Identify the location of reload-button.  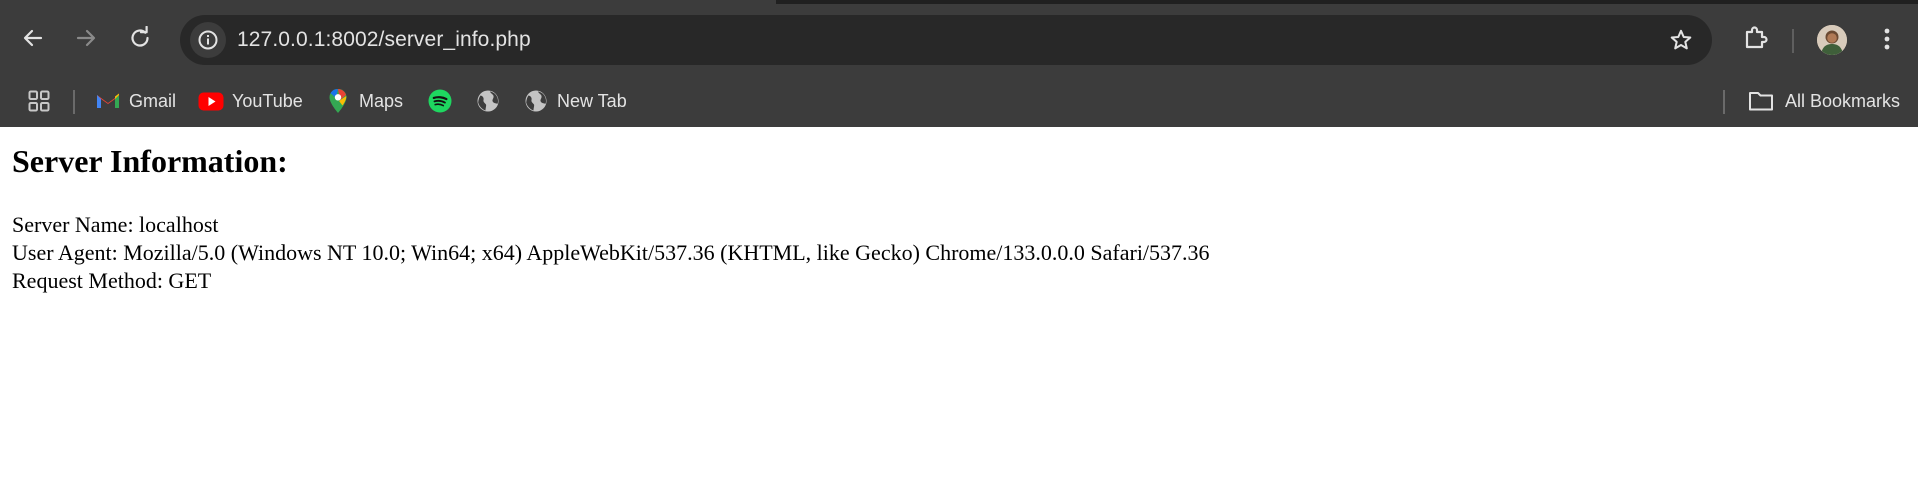
(140, 38).